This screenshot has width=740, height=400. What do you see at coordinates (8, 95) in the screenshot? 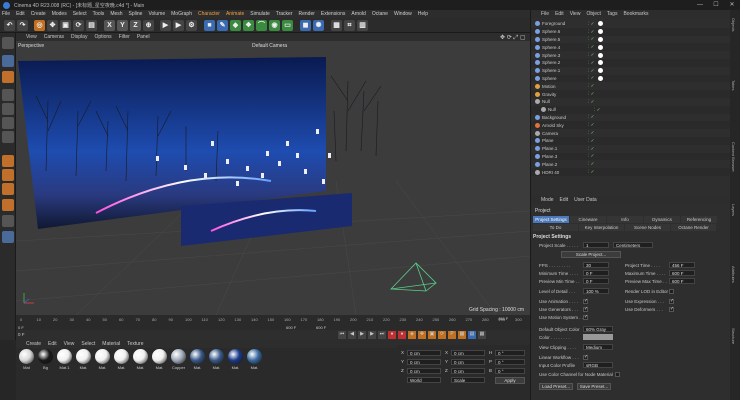
I see `points-mode-icon` at bounding box center [8, 95].